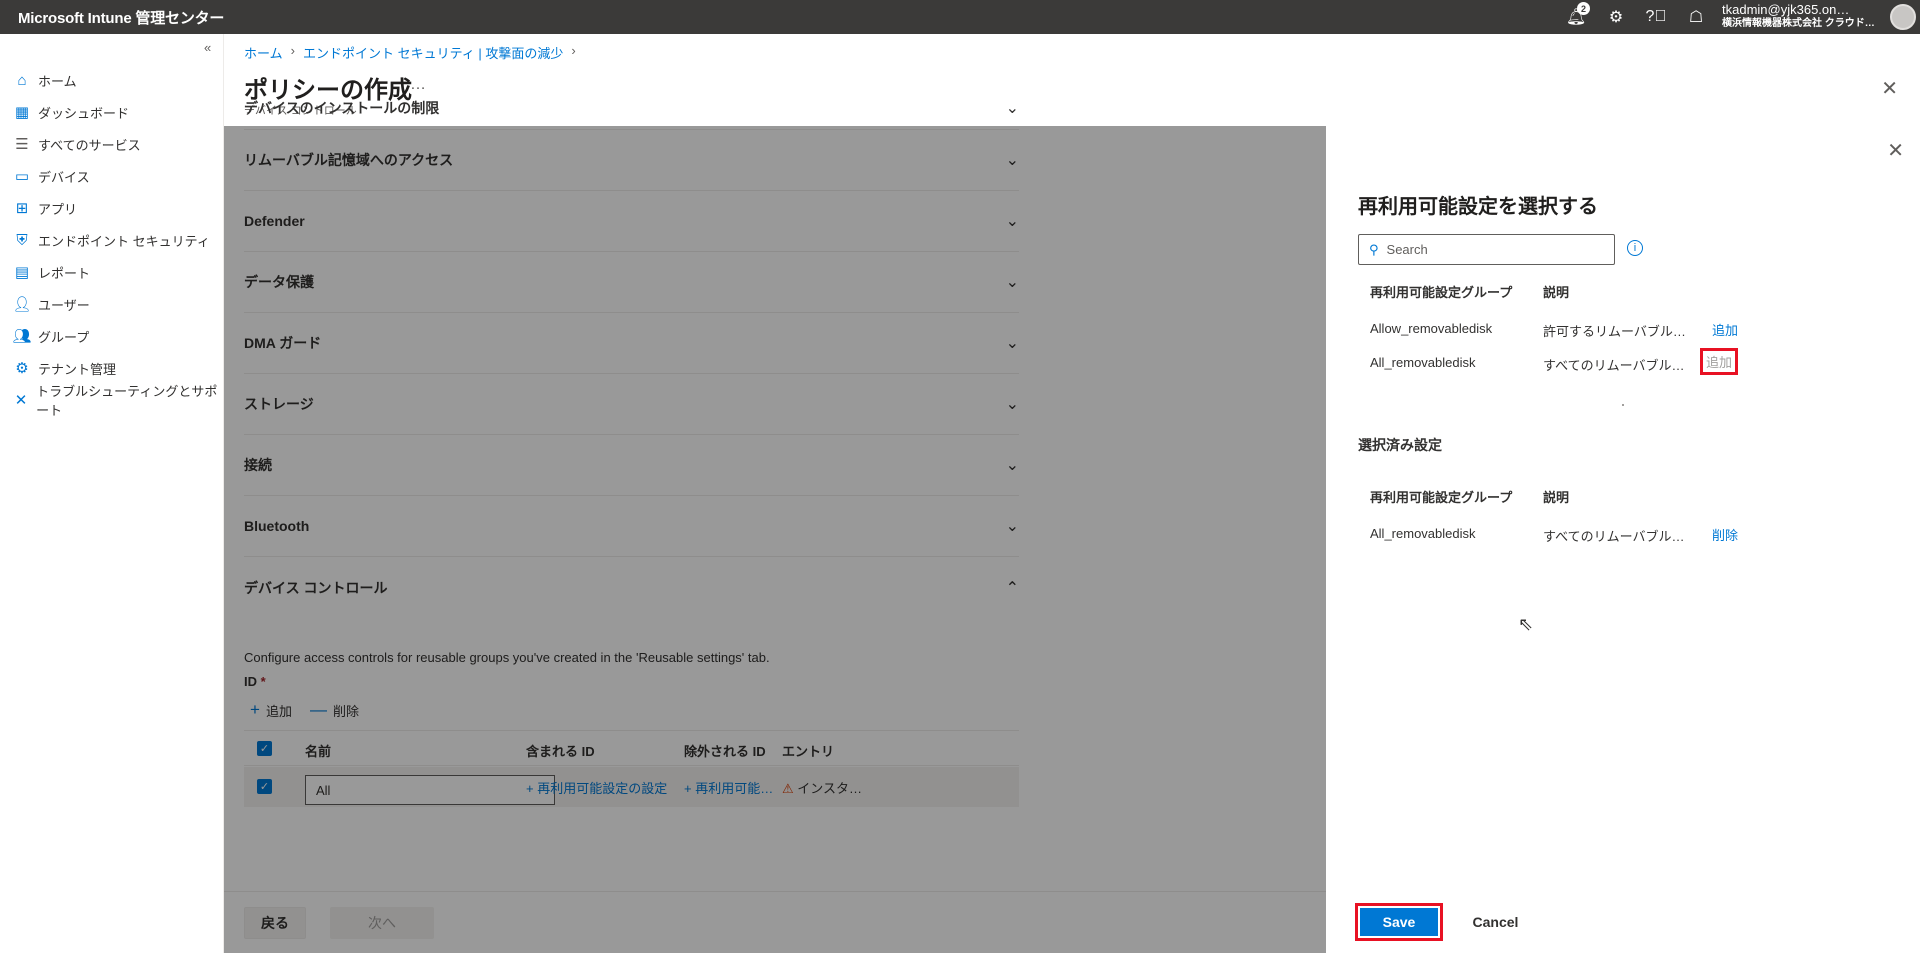  What do you see at coordinates (22, 176) in the screenshot?
I see `devices-icon: ▭` at bounding box center [22, 176].